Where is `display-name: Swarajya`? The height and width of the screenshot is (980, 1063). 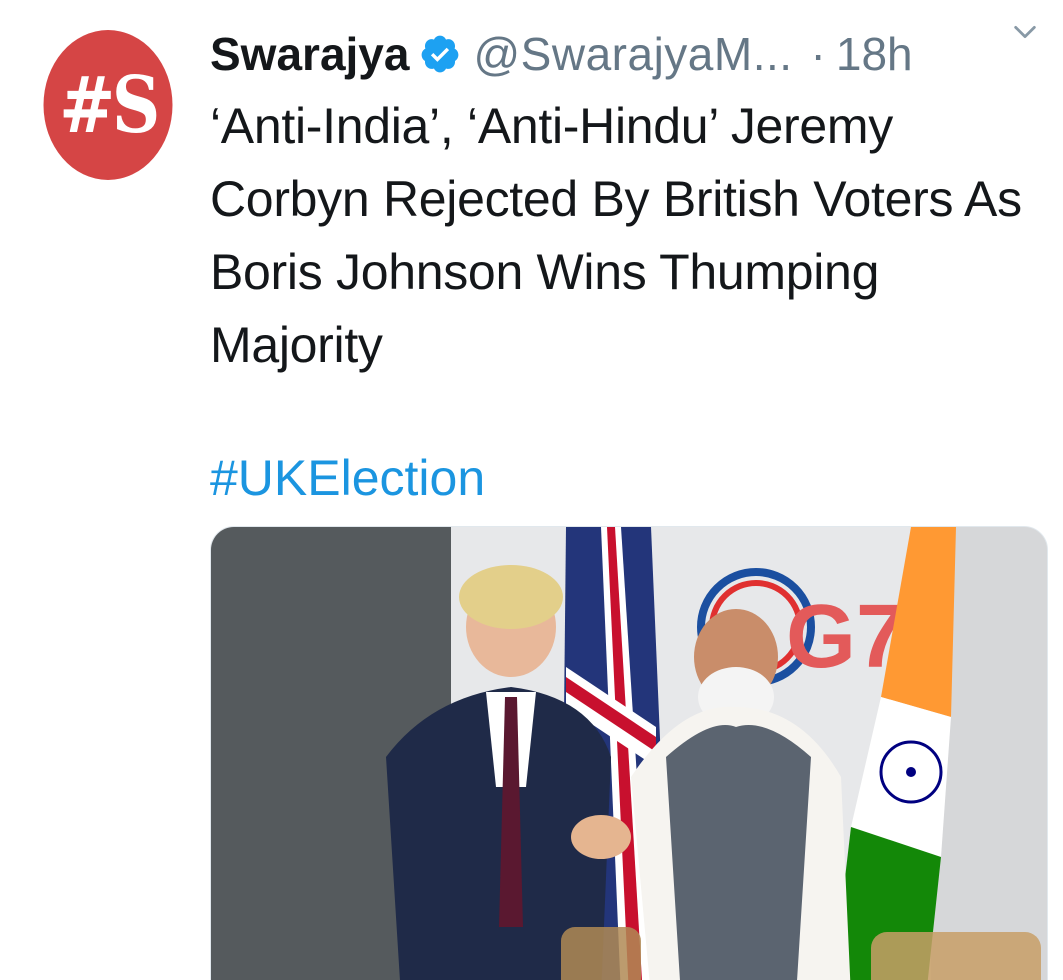
display-name: Swarajya is located at coordinates (309, 54).